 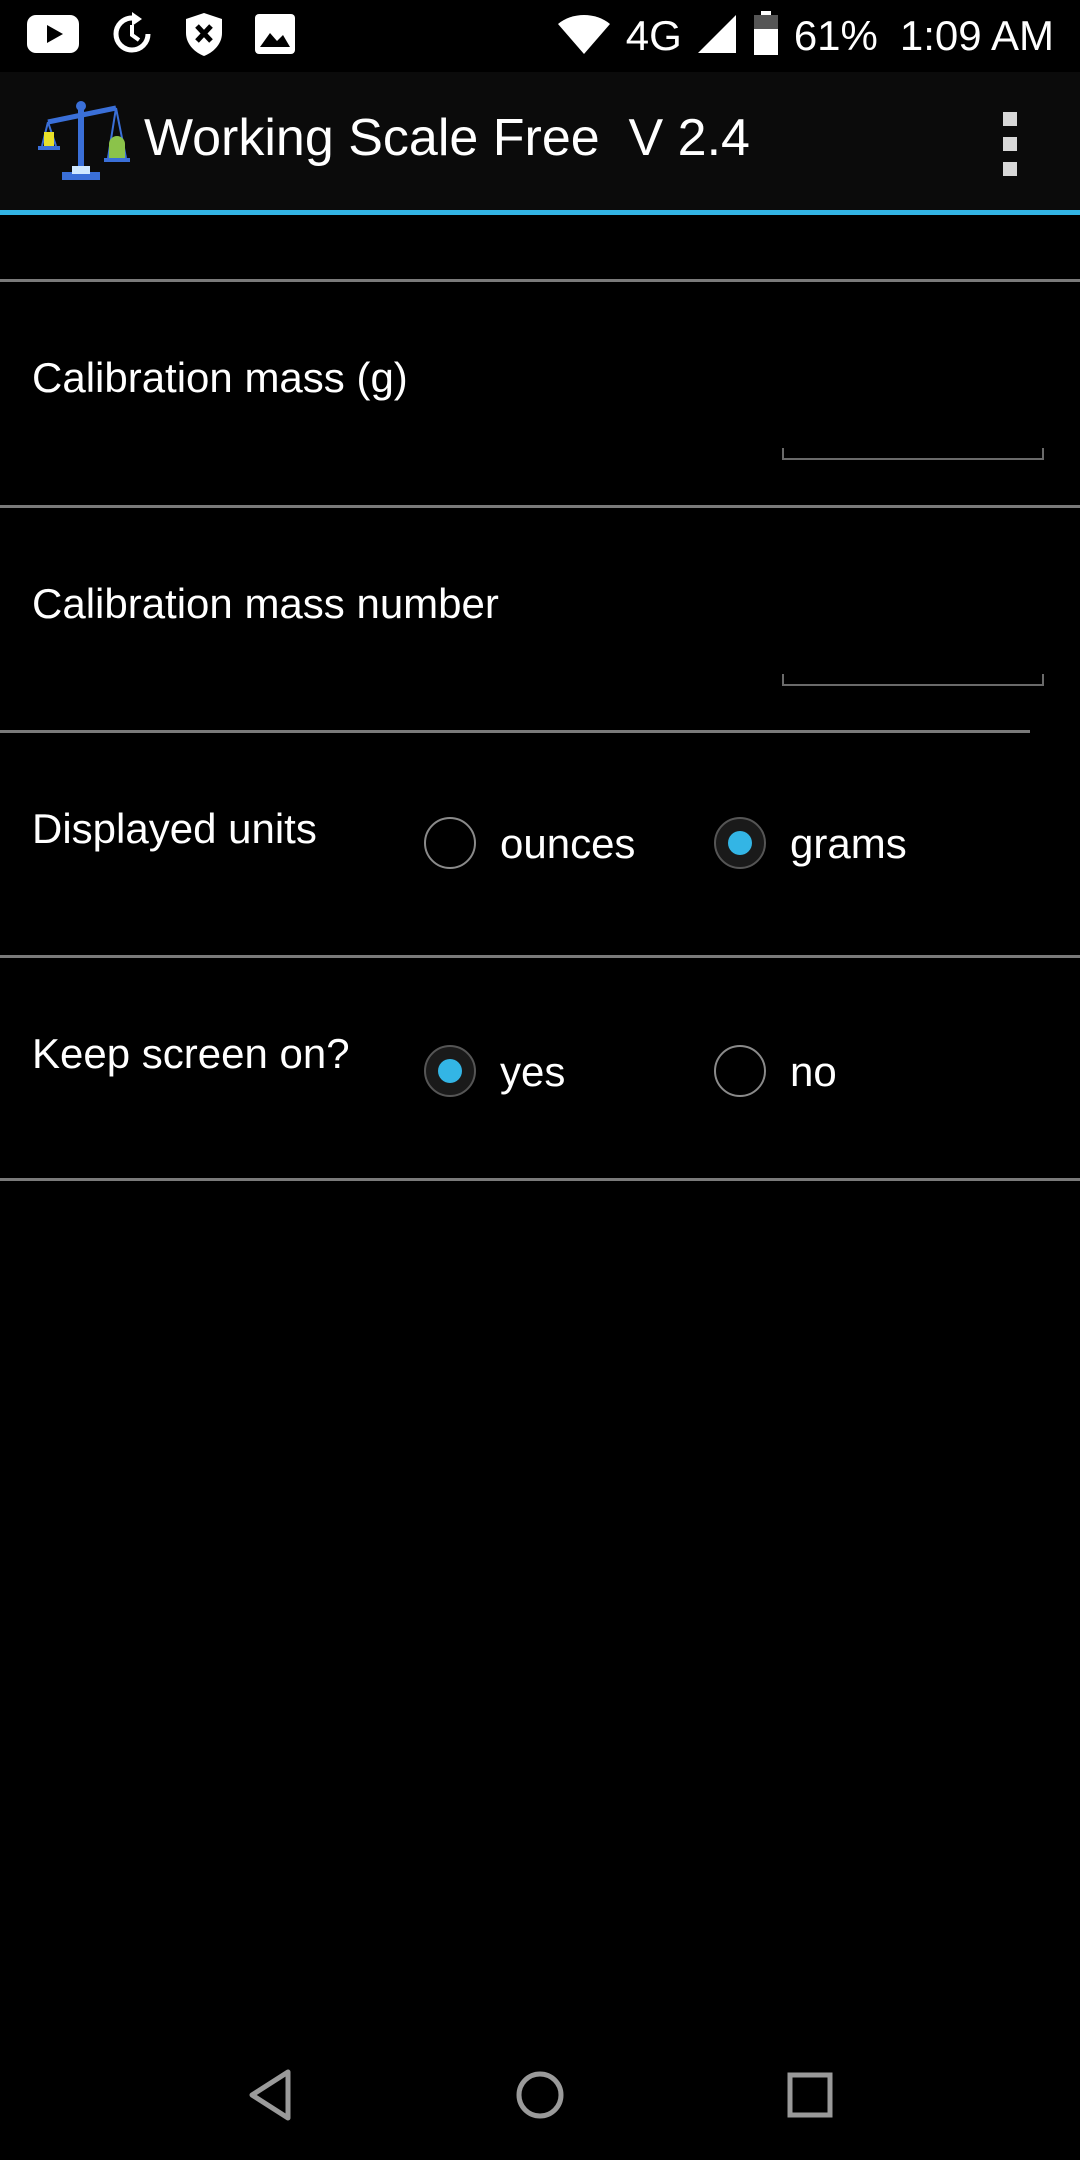 What do you see at coordinates (174, 828) in the screenshot?
I see `displayed-units-label: Displayed units` at bounding box center [174, 828].